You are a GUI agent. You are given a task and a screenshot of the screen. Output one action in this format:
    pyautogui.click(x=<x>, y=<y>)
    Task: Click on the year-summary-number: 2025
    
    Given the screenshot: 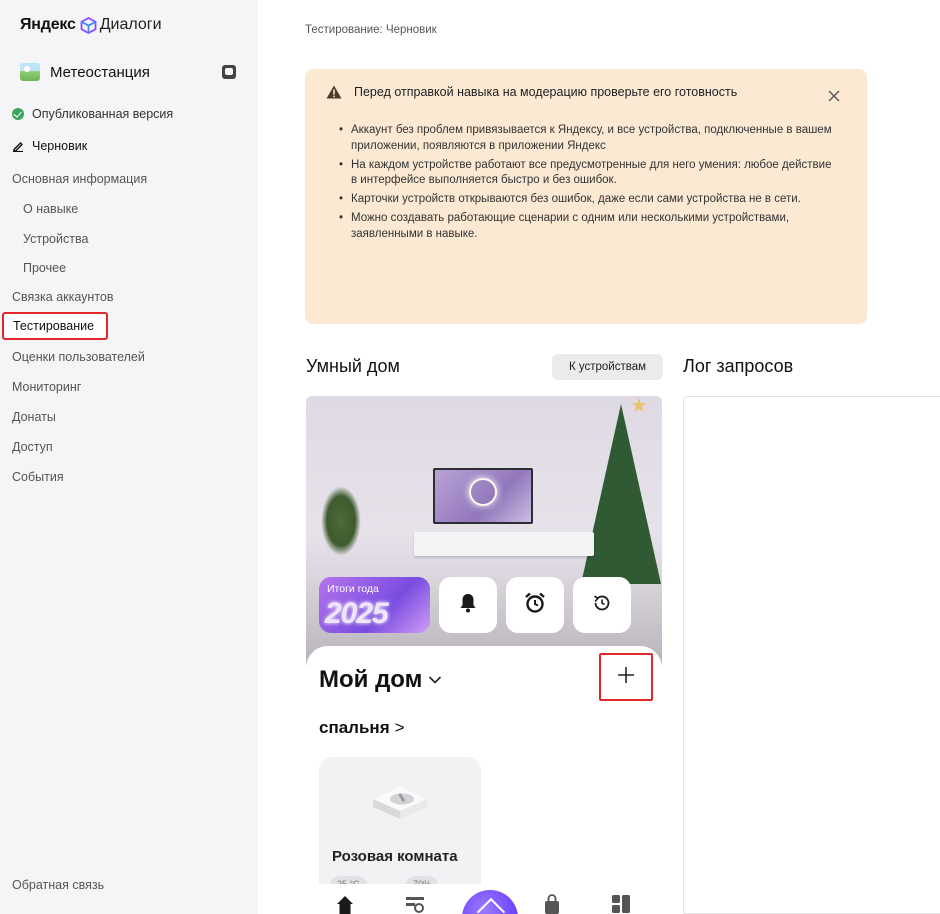 What is the action you would take?
    pyautogui.click(x=357, y=613)
    